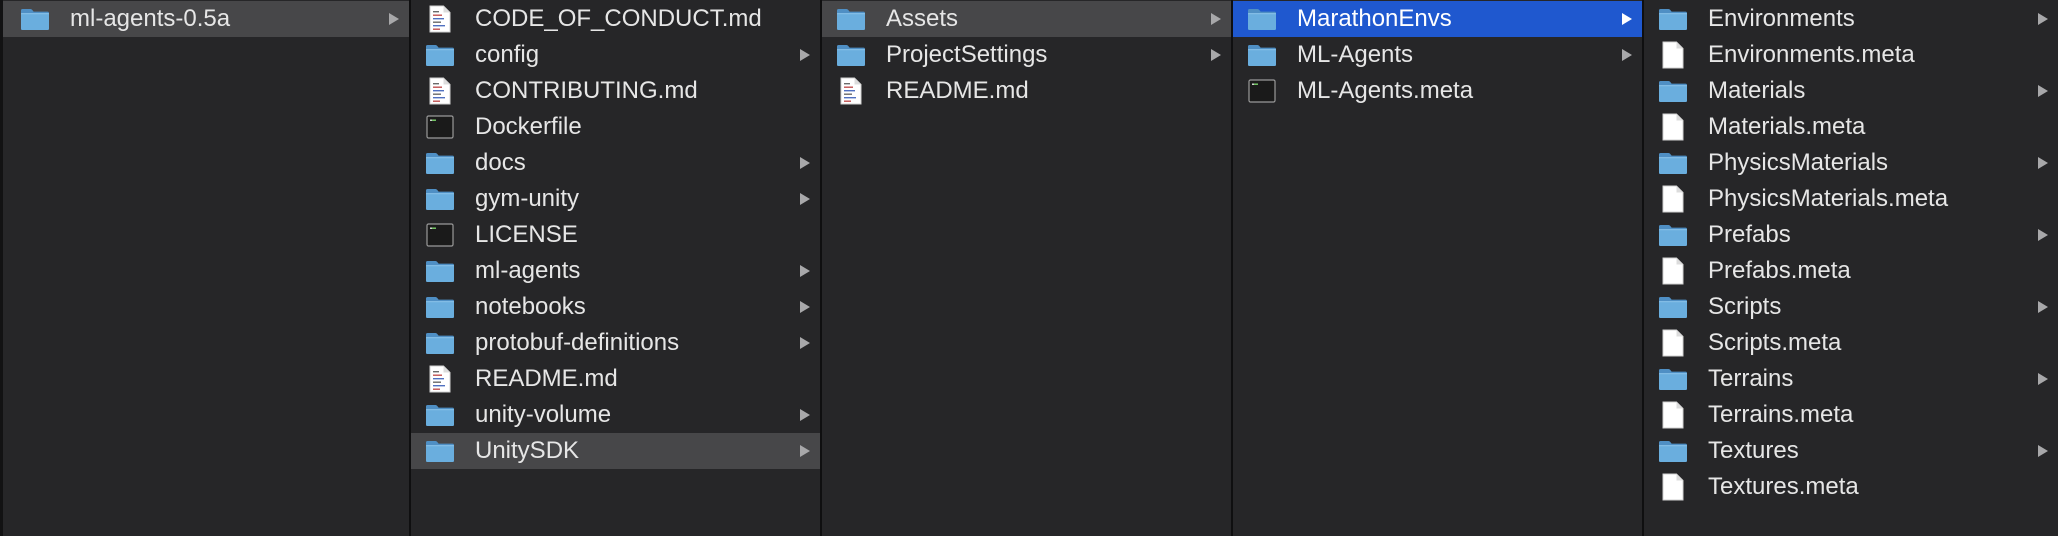  Describe the element at coordinates (1811, 54) in the screenshot. I see `item-label: Environments.meta` at that location.